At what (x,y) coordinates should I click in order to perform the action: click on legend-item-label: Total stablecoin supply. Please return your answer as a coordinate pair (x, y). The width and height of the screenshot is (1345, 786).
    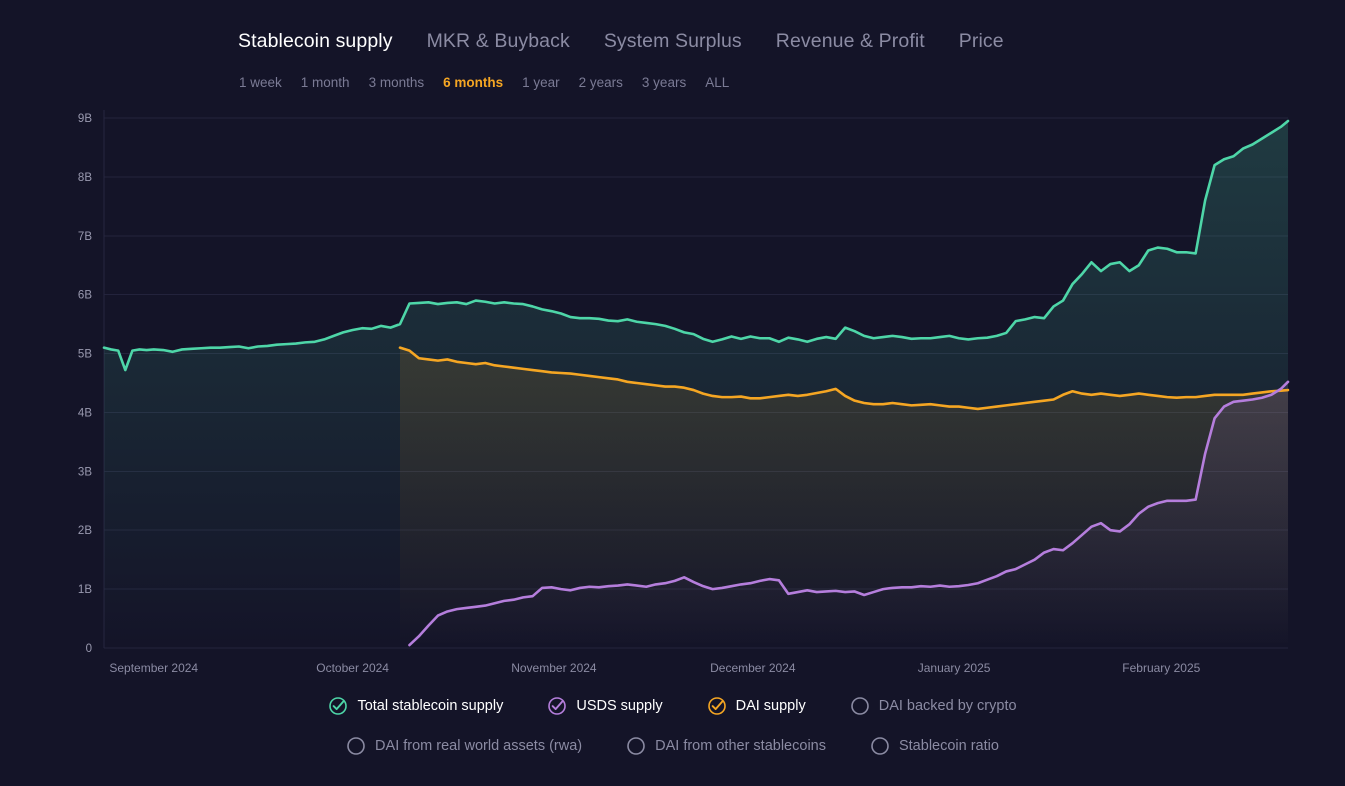
    Looking at the image, I should click on (430, 705).